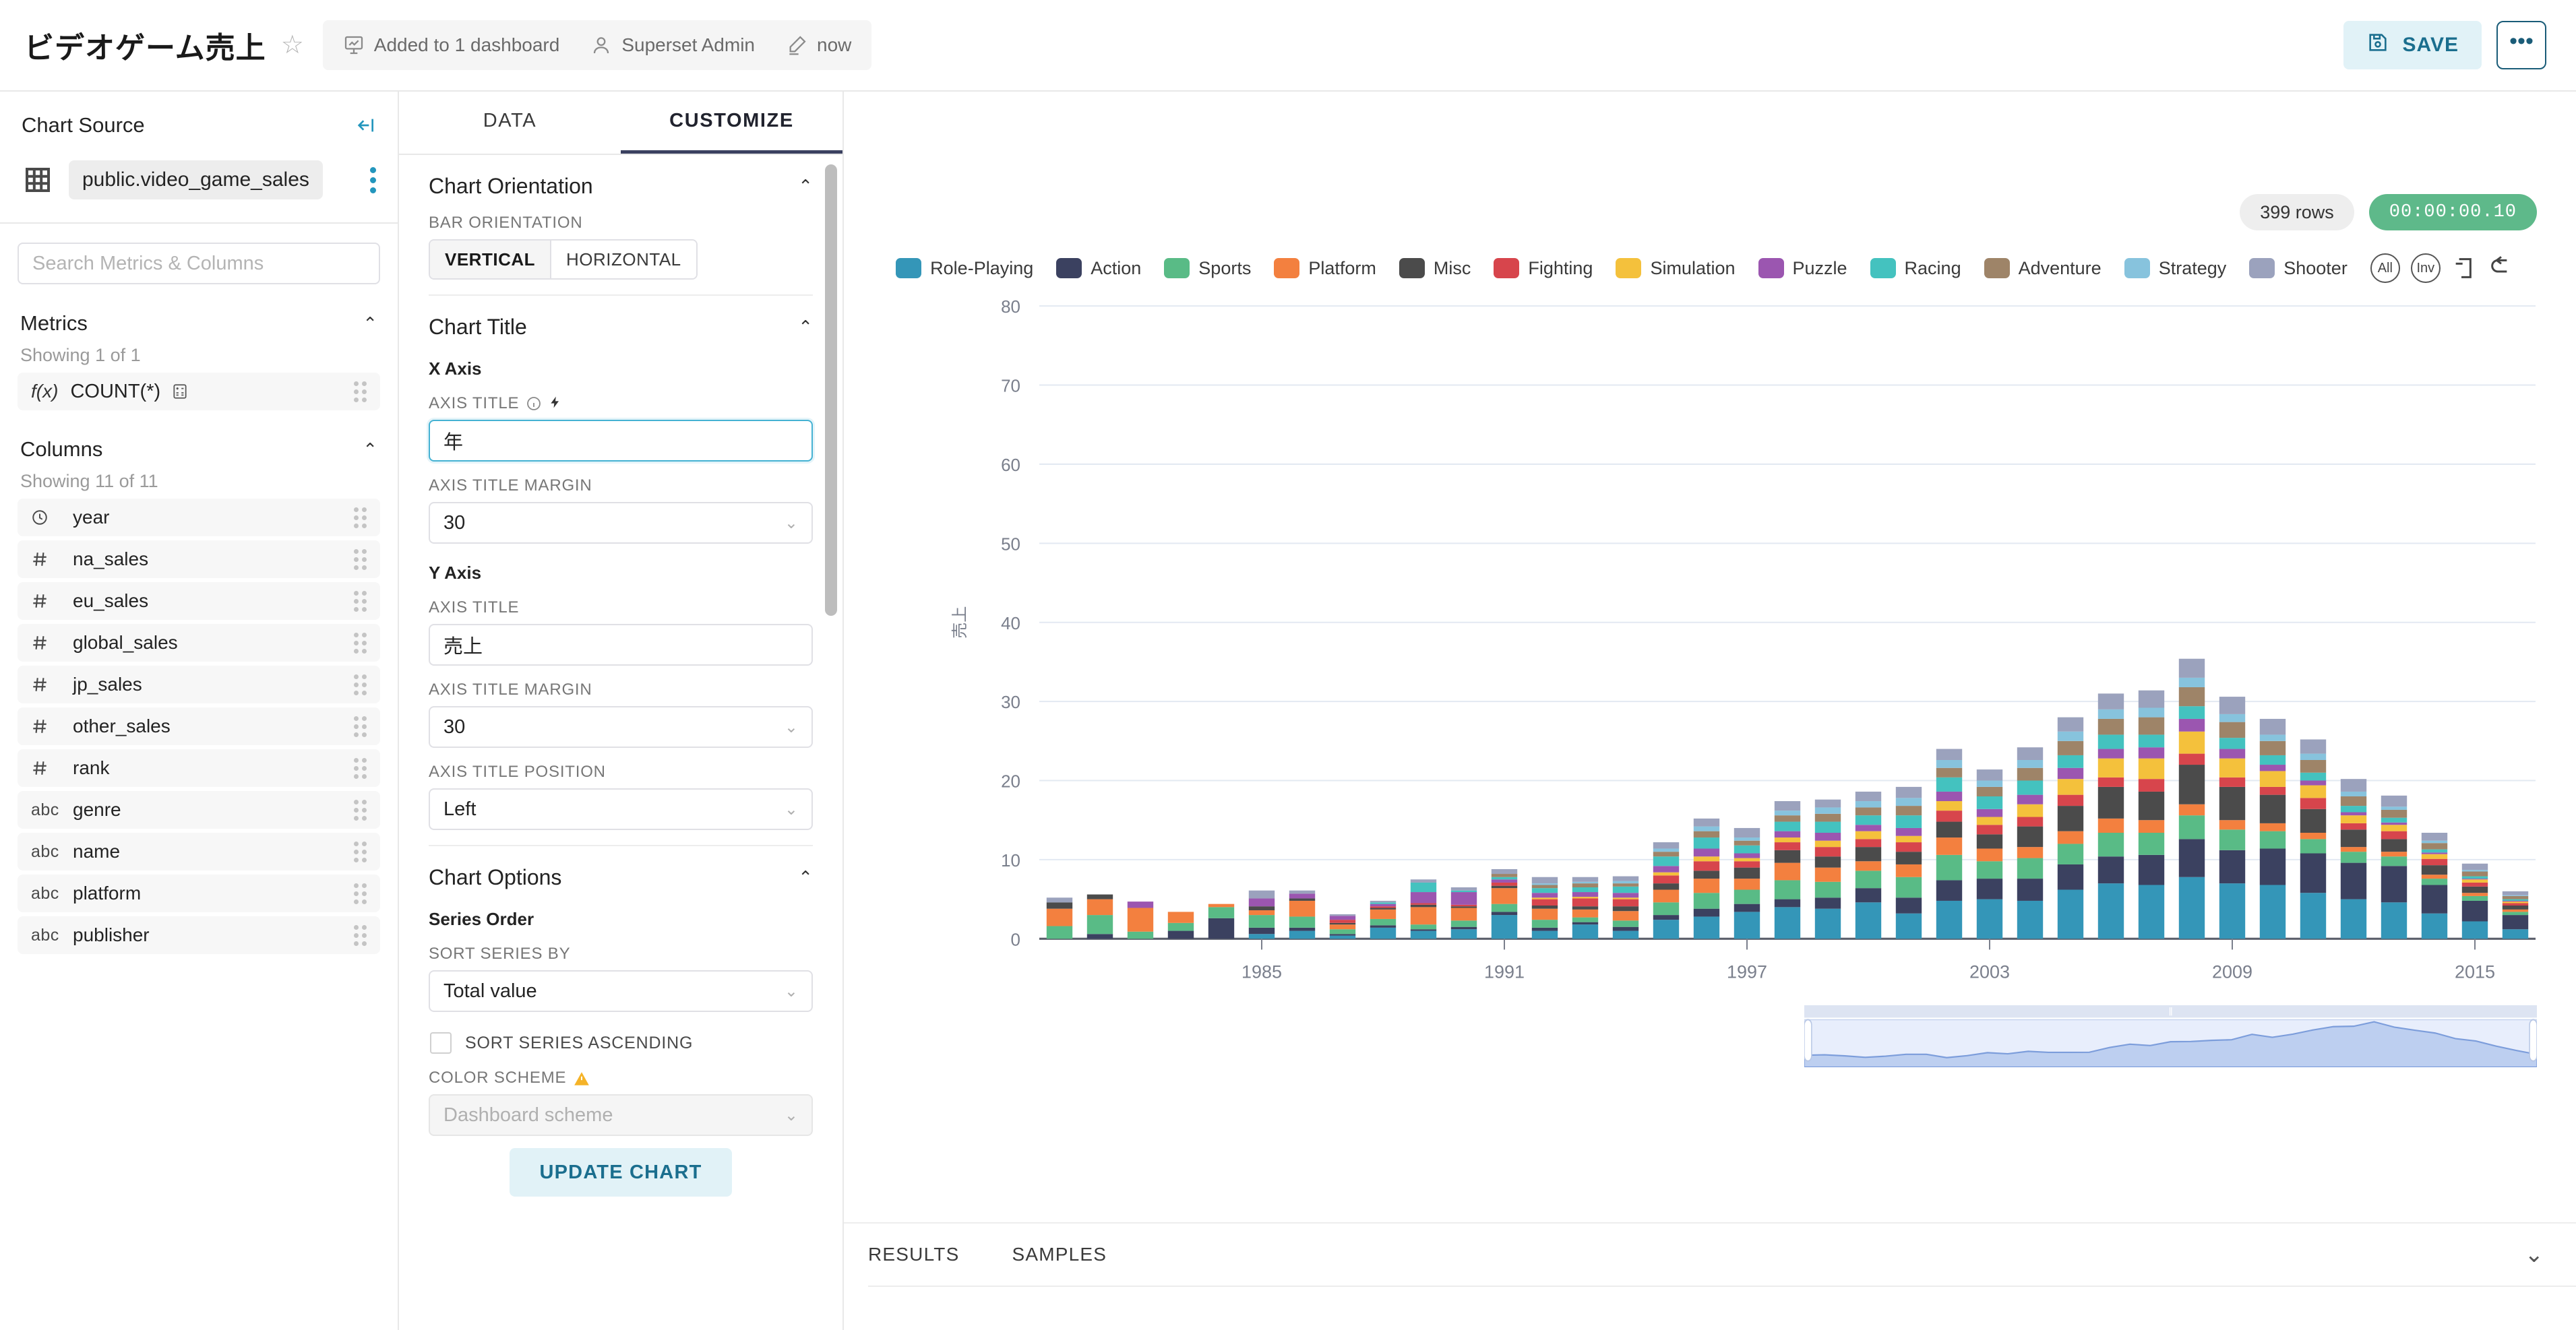 The width and height of the screenshot is (2576, 1330). Describe the element at coordinates (2465, 268) in the screenshot. I see `legend-scroll-icon` at that location.